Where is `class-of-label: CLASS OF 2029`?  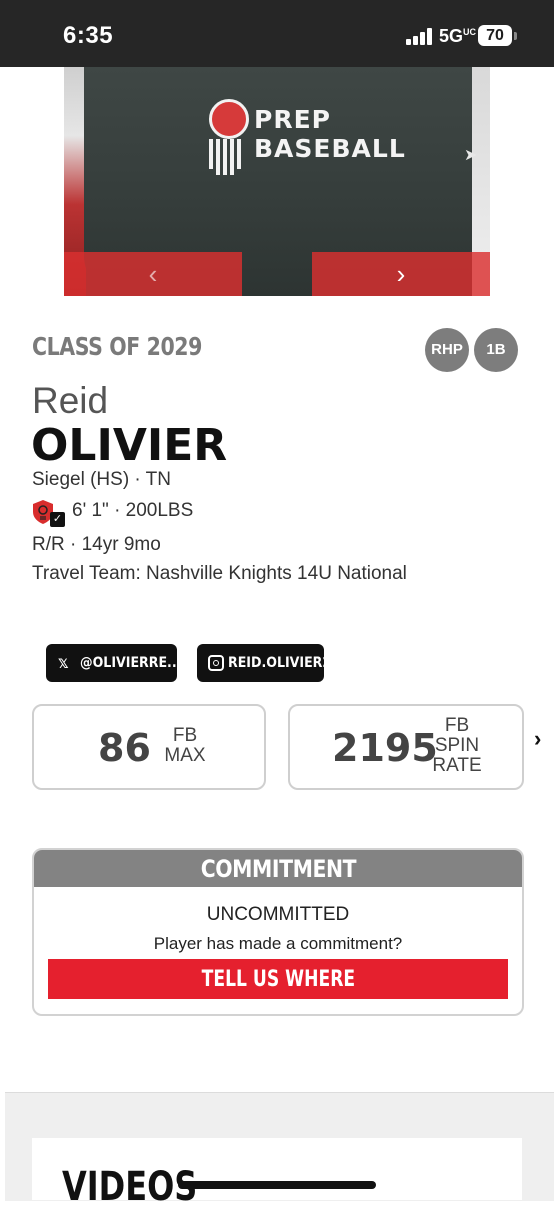 class-of-label: CLASS OF 2029 is located at coordinates (117, 346).